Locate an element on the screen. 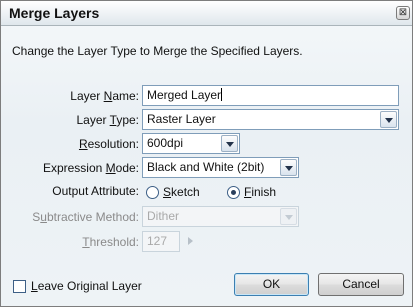 This screenshot has height=307, width=413. finish-radio-label: Finish is located at coordinates (260, 192).